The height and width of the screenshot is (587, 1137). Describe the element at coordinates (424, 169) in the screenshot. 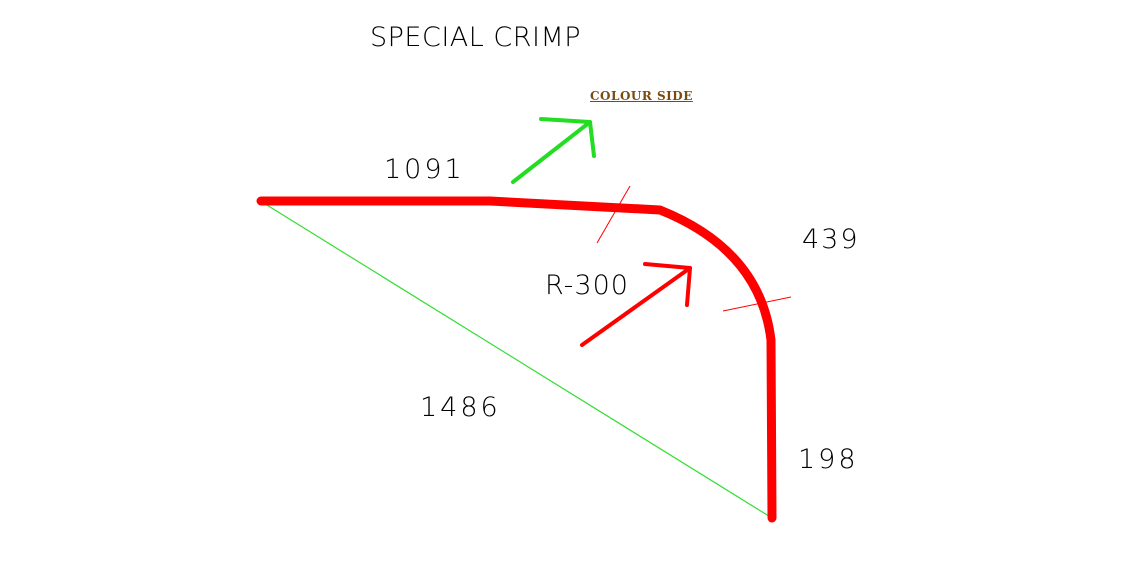

I see `top-length-label: 1091` at that location.